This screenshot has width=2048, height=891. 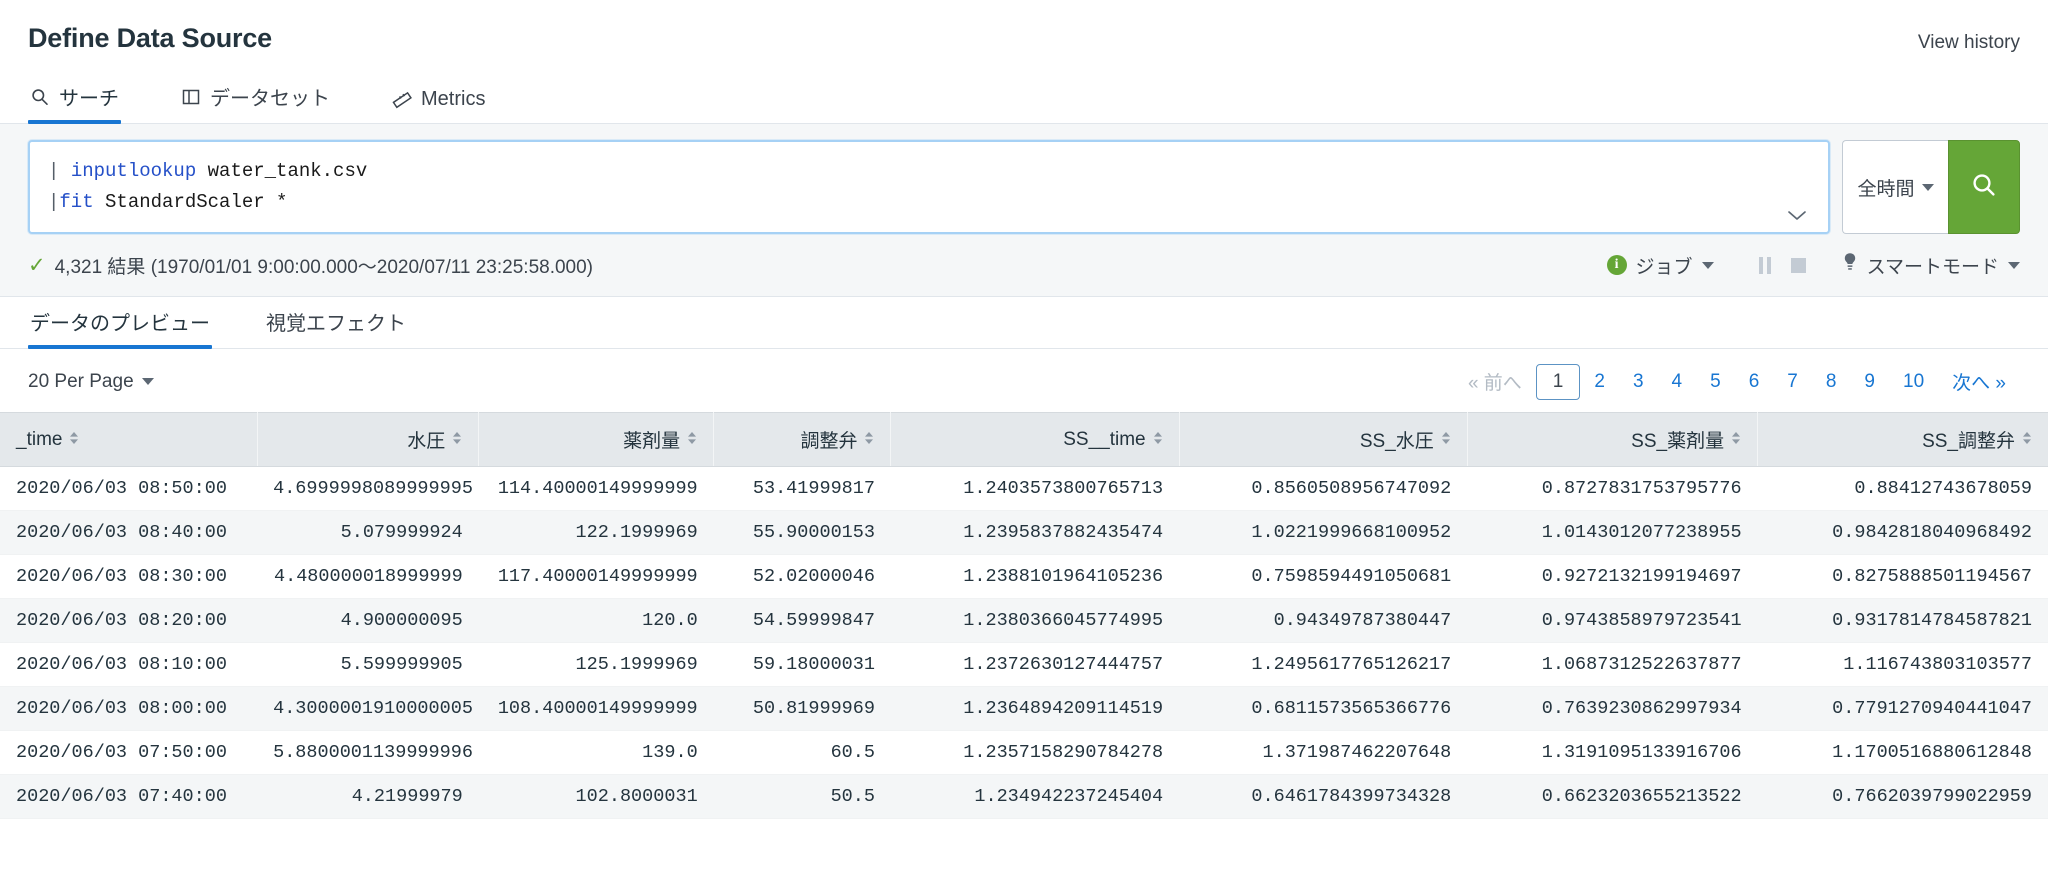 What do you see at coordinates (1323, 664) in the screenshot?
I see `cell-ss-suiatsu: 1.2495617765126217` at bounding box center [1323, 664].